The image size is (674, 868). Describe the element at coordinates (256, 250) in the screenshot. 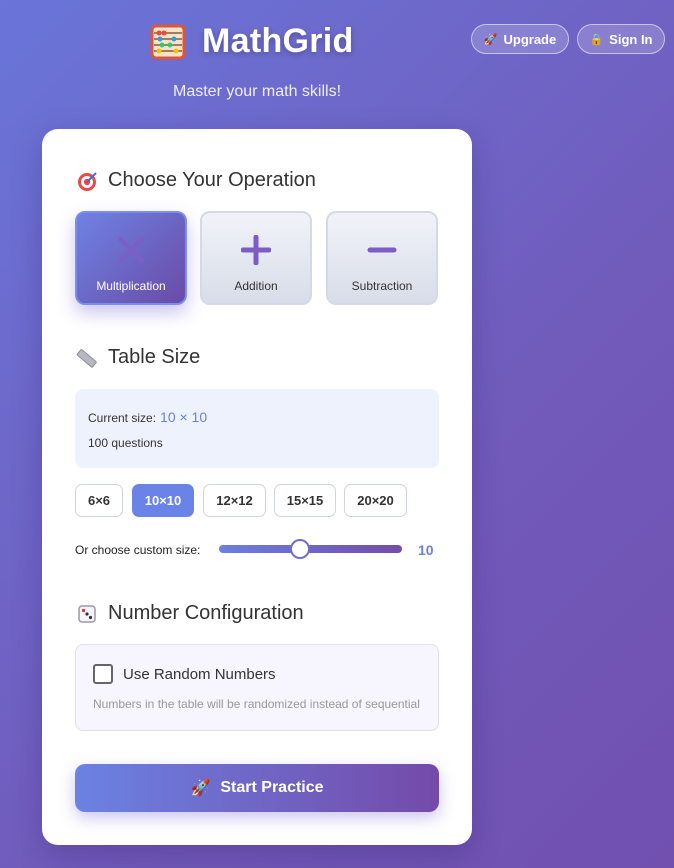

I see `plus-icon` at that location.